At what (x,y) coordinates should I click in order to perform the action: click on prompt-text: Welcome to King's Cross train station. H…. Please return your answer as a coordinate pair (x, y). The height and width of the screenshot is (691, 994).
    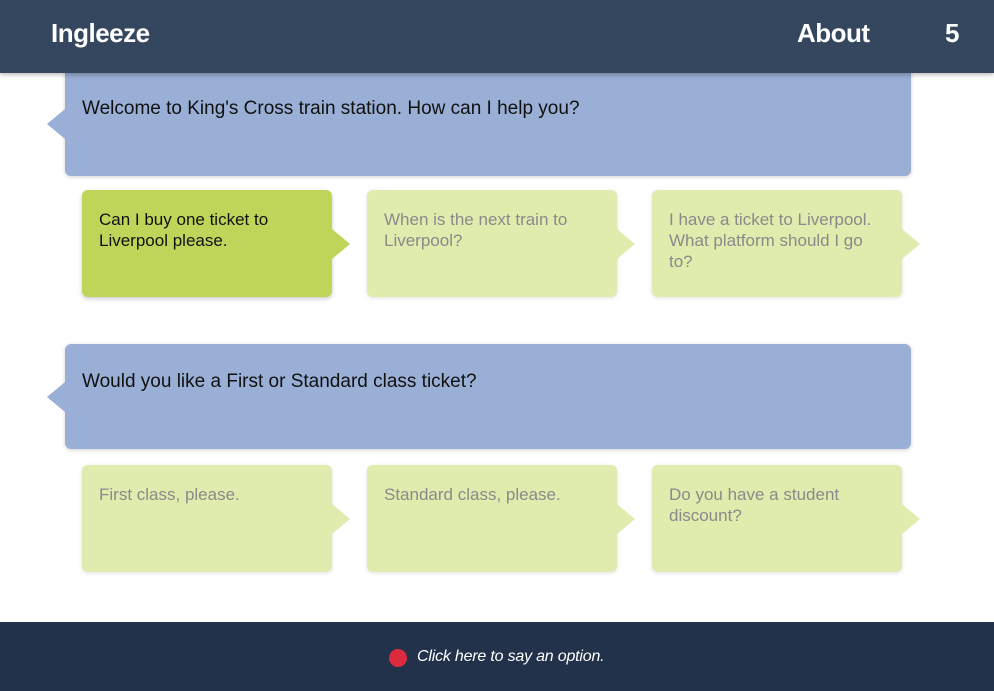
    Looking at the image, I should click on (331, 108).